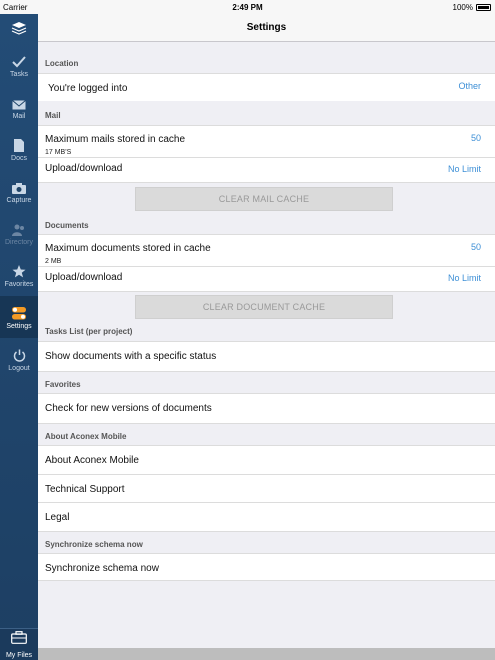 Image resolution: width=495 pixels, height=660 pixels. What do you see at coordinates (84, 277) in the screenshot?
I see `documents-upload-download-label: Upload/download` at bounding box center [84, 277].